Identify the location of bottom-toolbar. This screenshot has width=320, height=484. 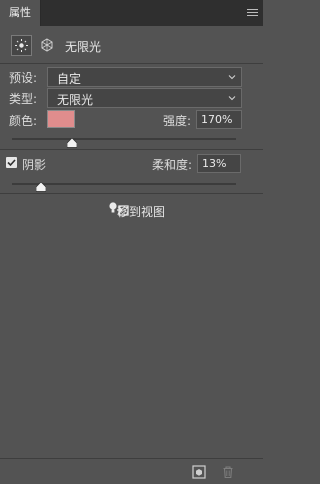
(131, 471).